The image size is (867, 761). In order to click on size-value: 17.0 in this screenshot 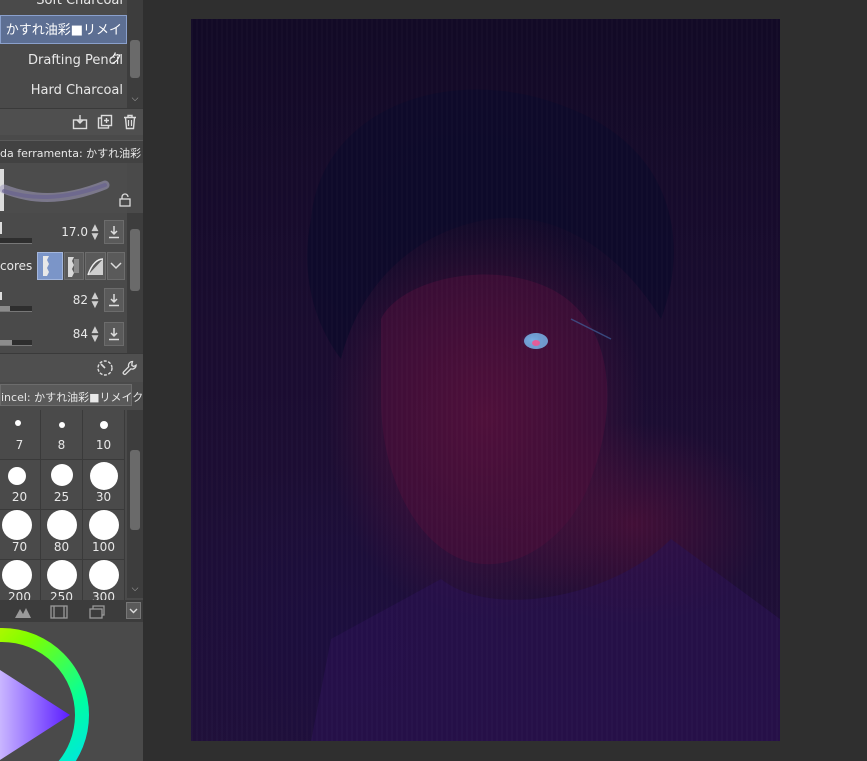, I will do `click(68, 232)`.